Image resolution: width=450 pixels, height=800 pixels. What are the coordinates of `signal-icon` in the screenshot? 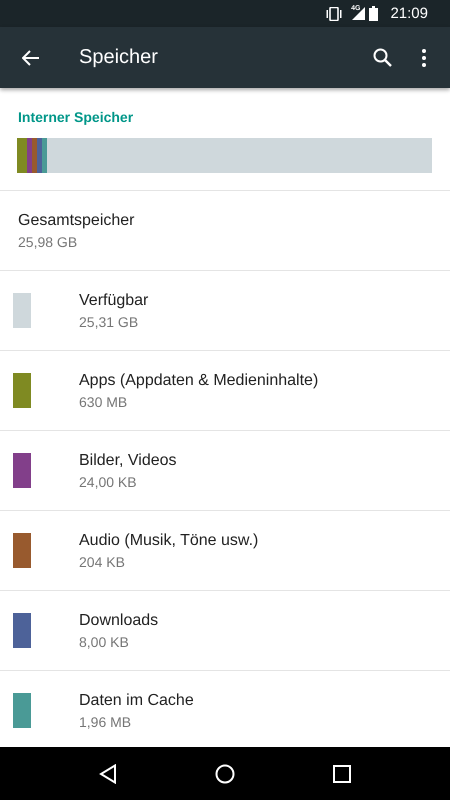 It's located at (359, 13).